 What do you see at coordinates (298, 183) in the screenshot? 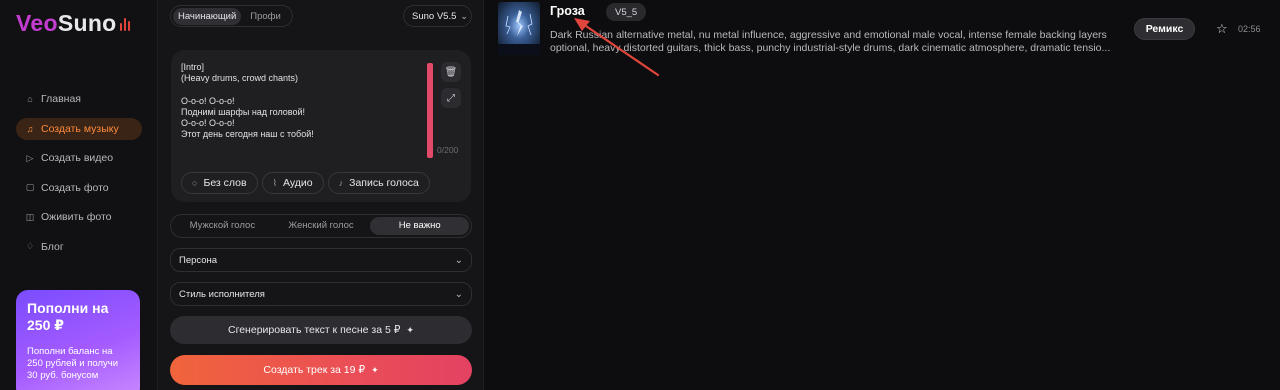
I see `chip-label: Аудио` at bounding box center [298, 183].